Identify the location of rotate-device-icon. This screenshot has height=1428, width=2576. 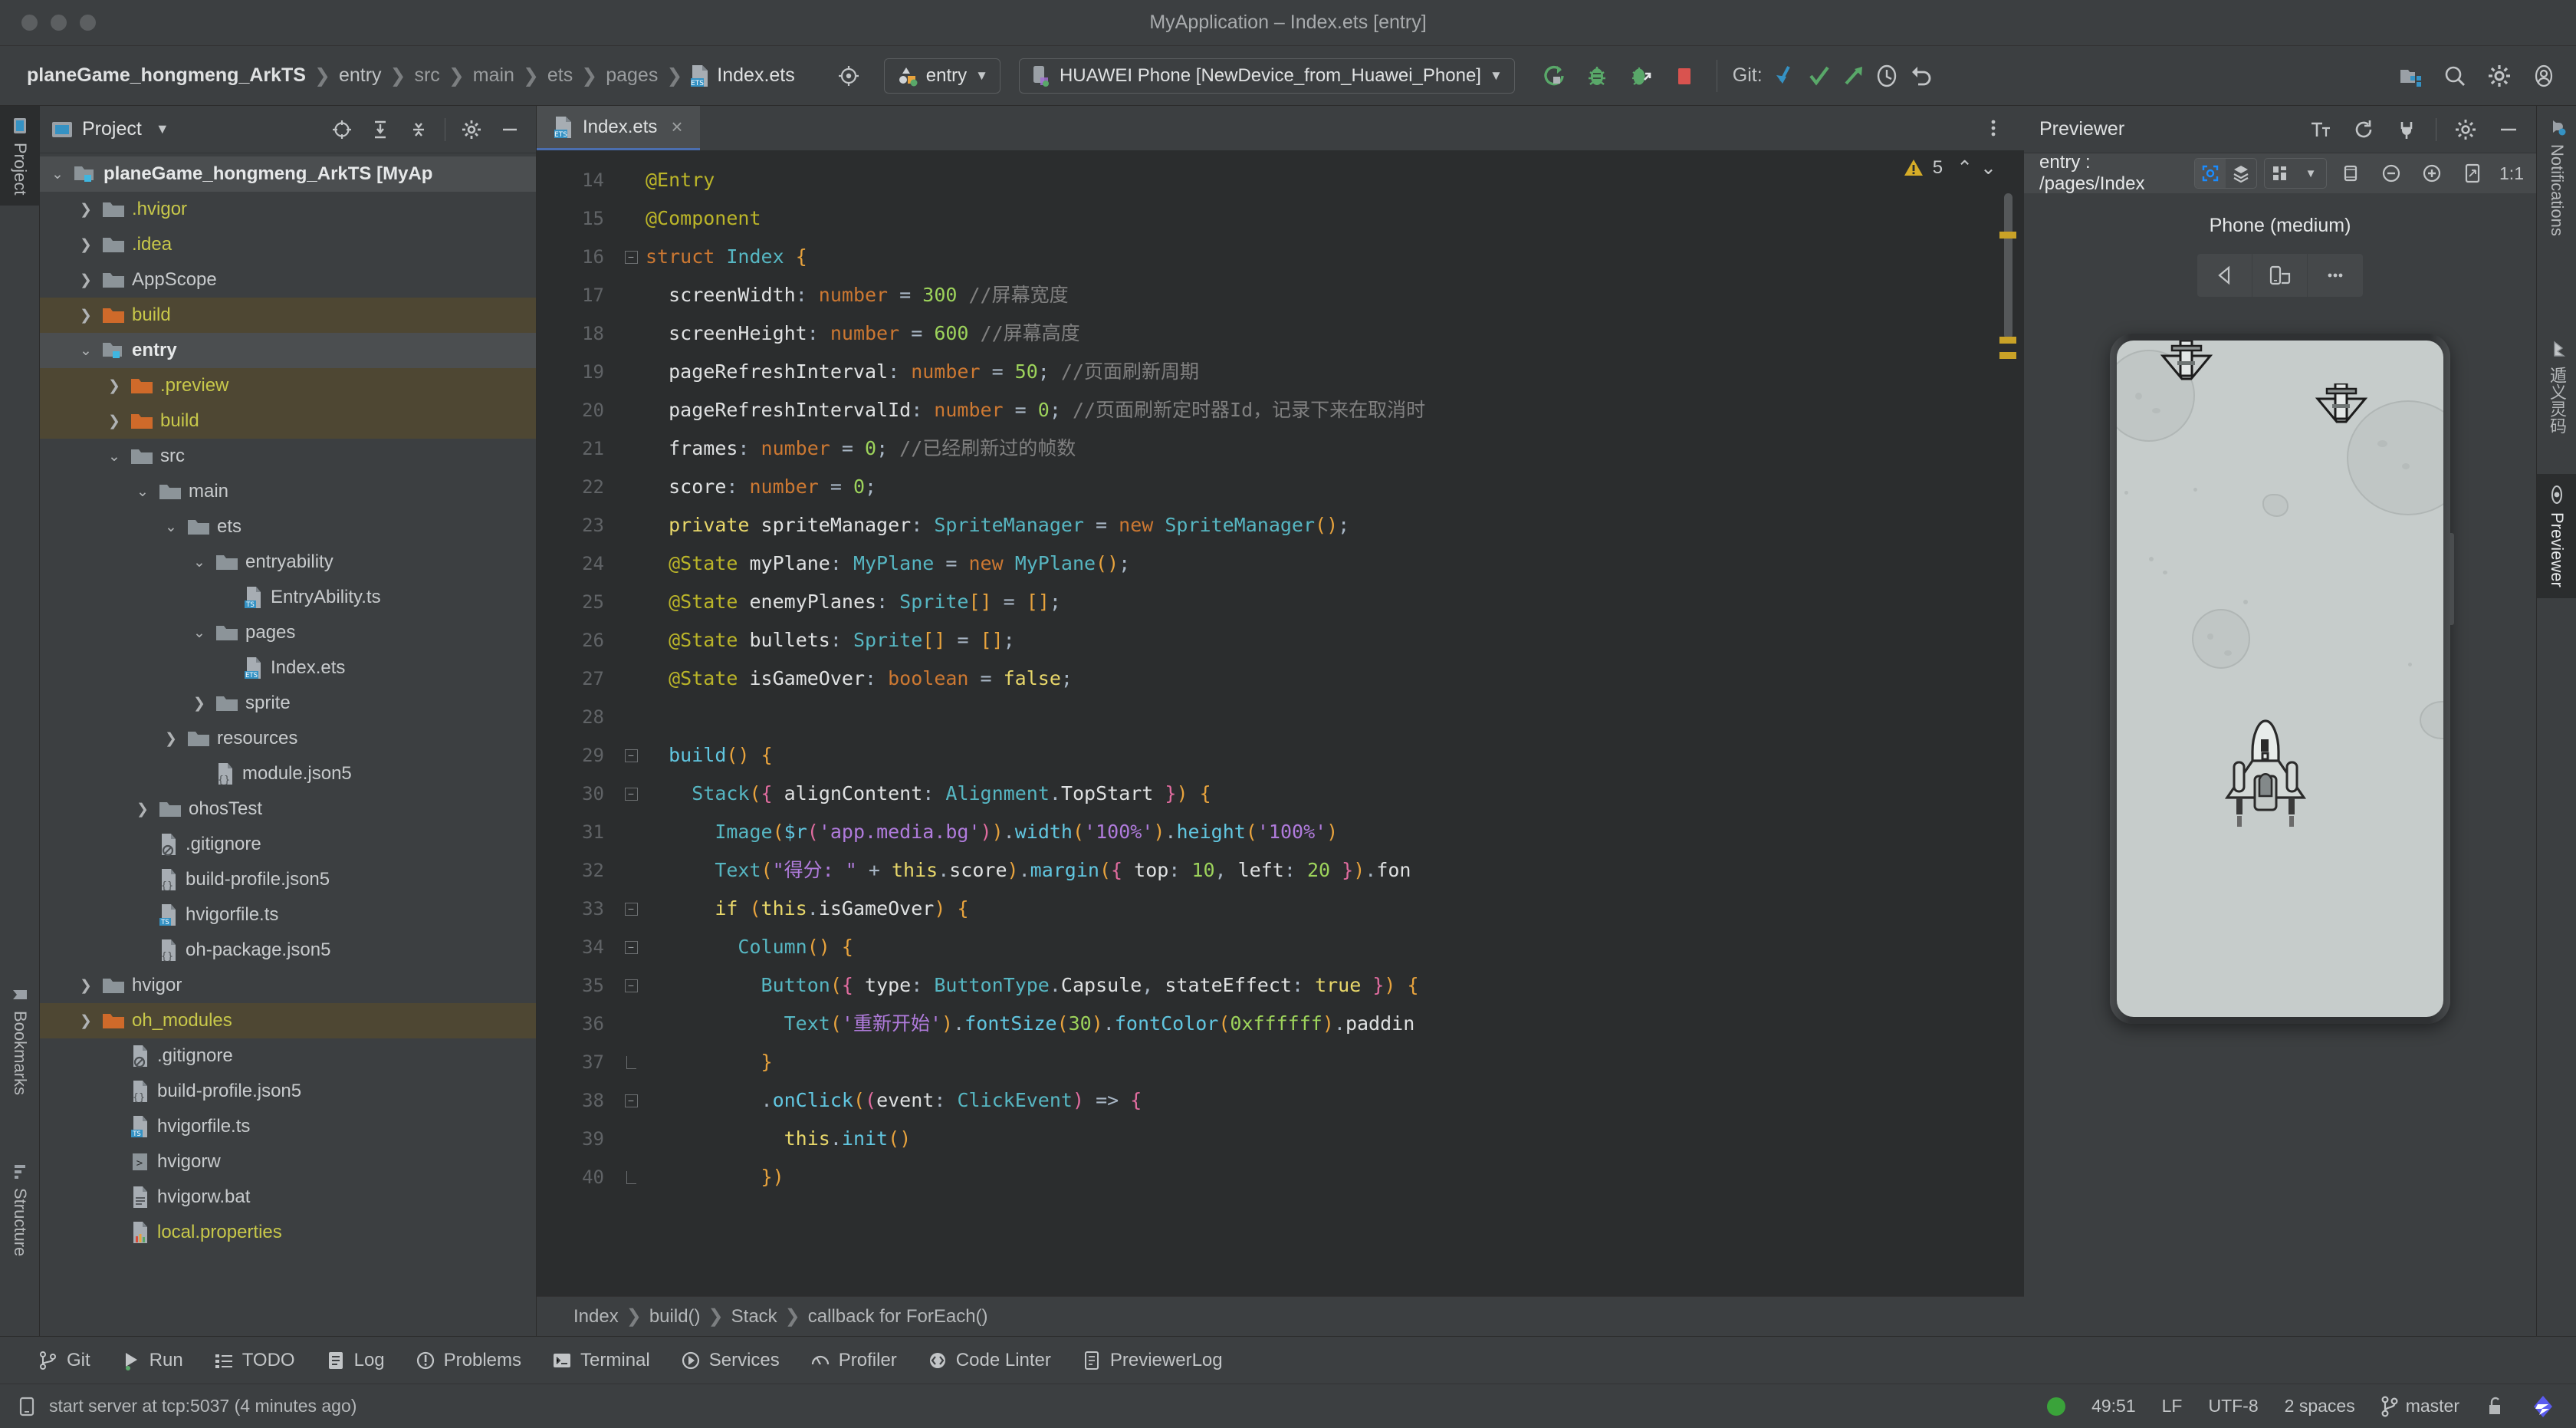
(2280, 275).